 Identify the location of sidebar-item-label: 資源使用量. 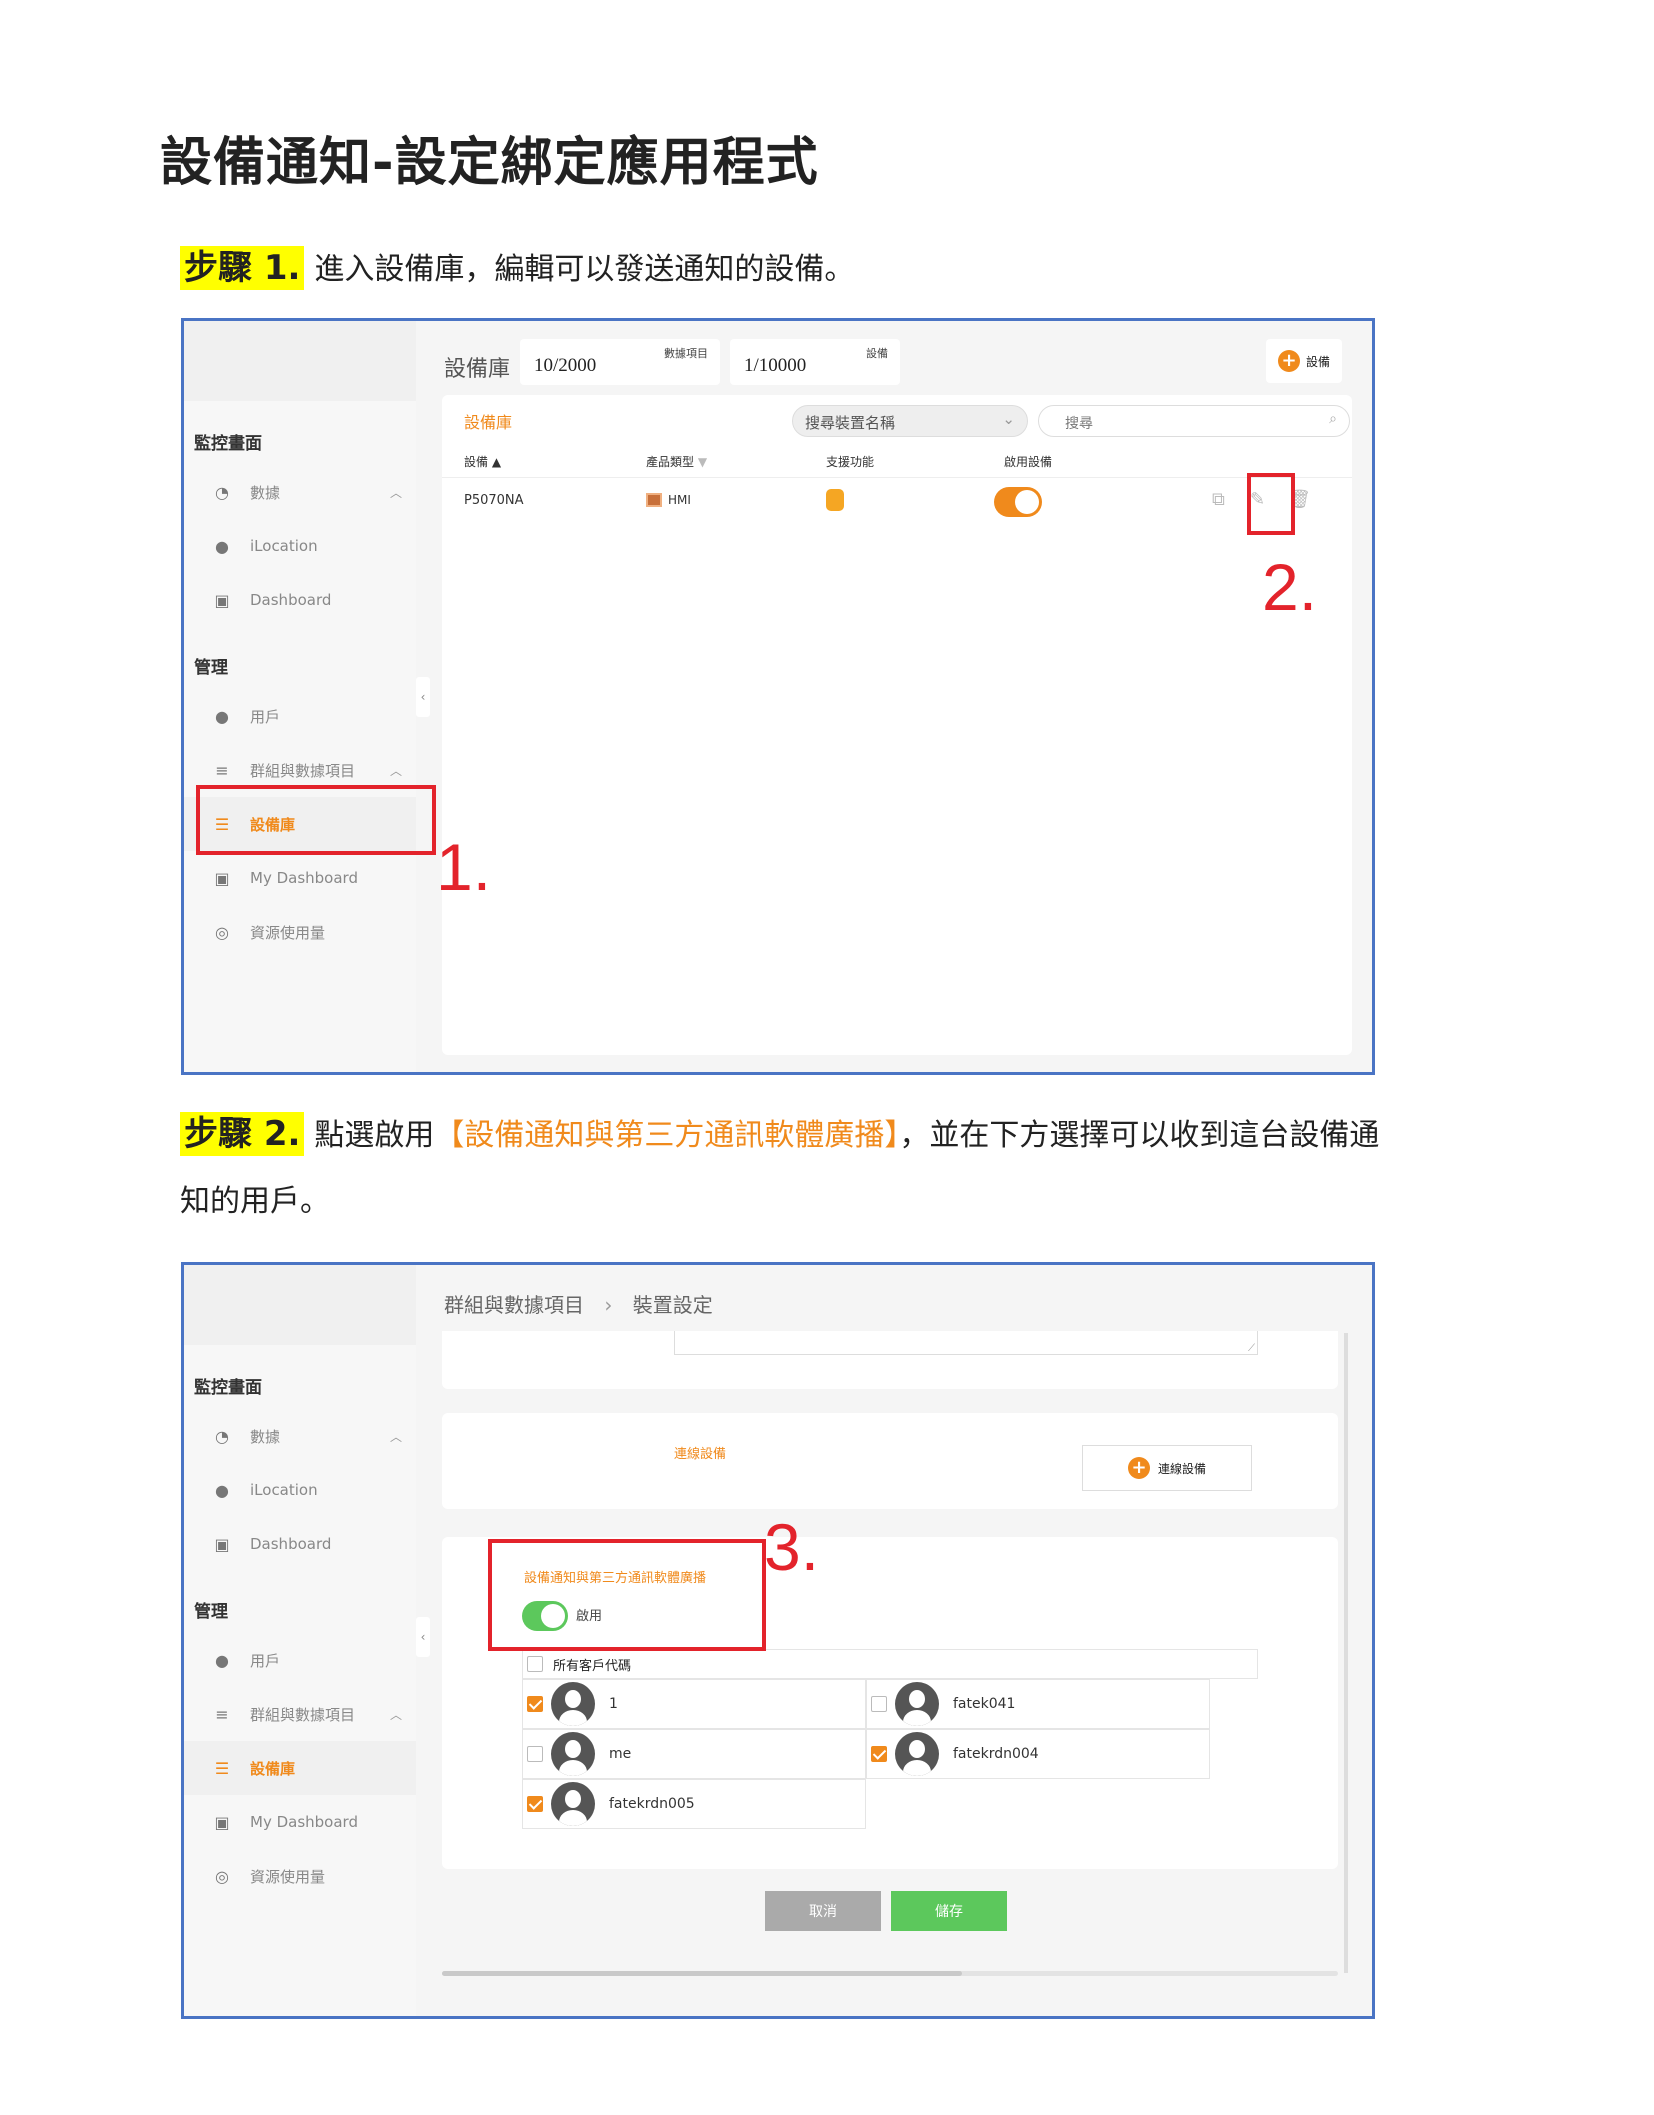
(288, 1876).